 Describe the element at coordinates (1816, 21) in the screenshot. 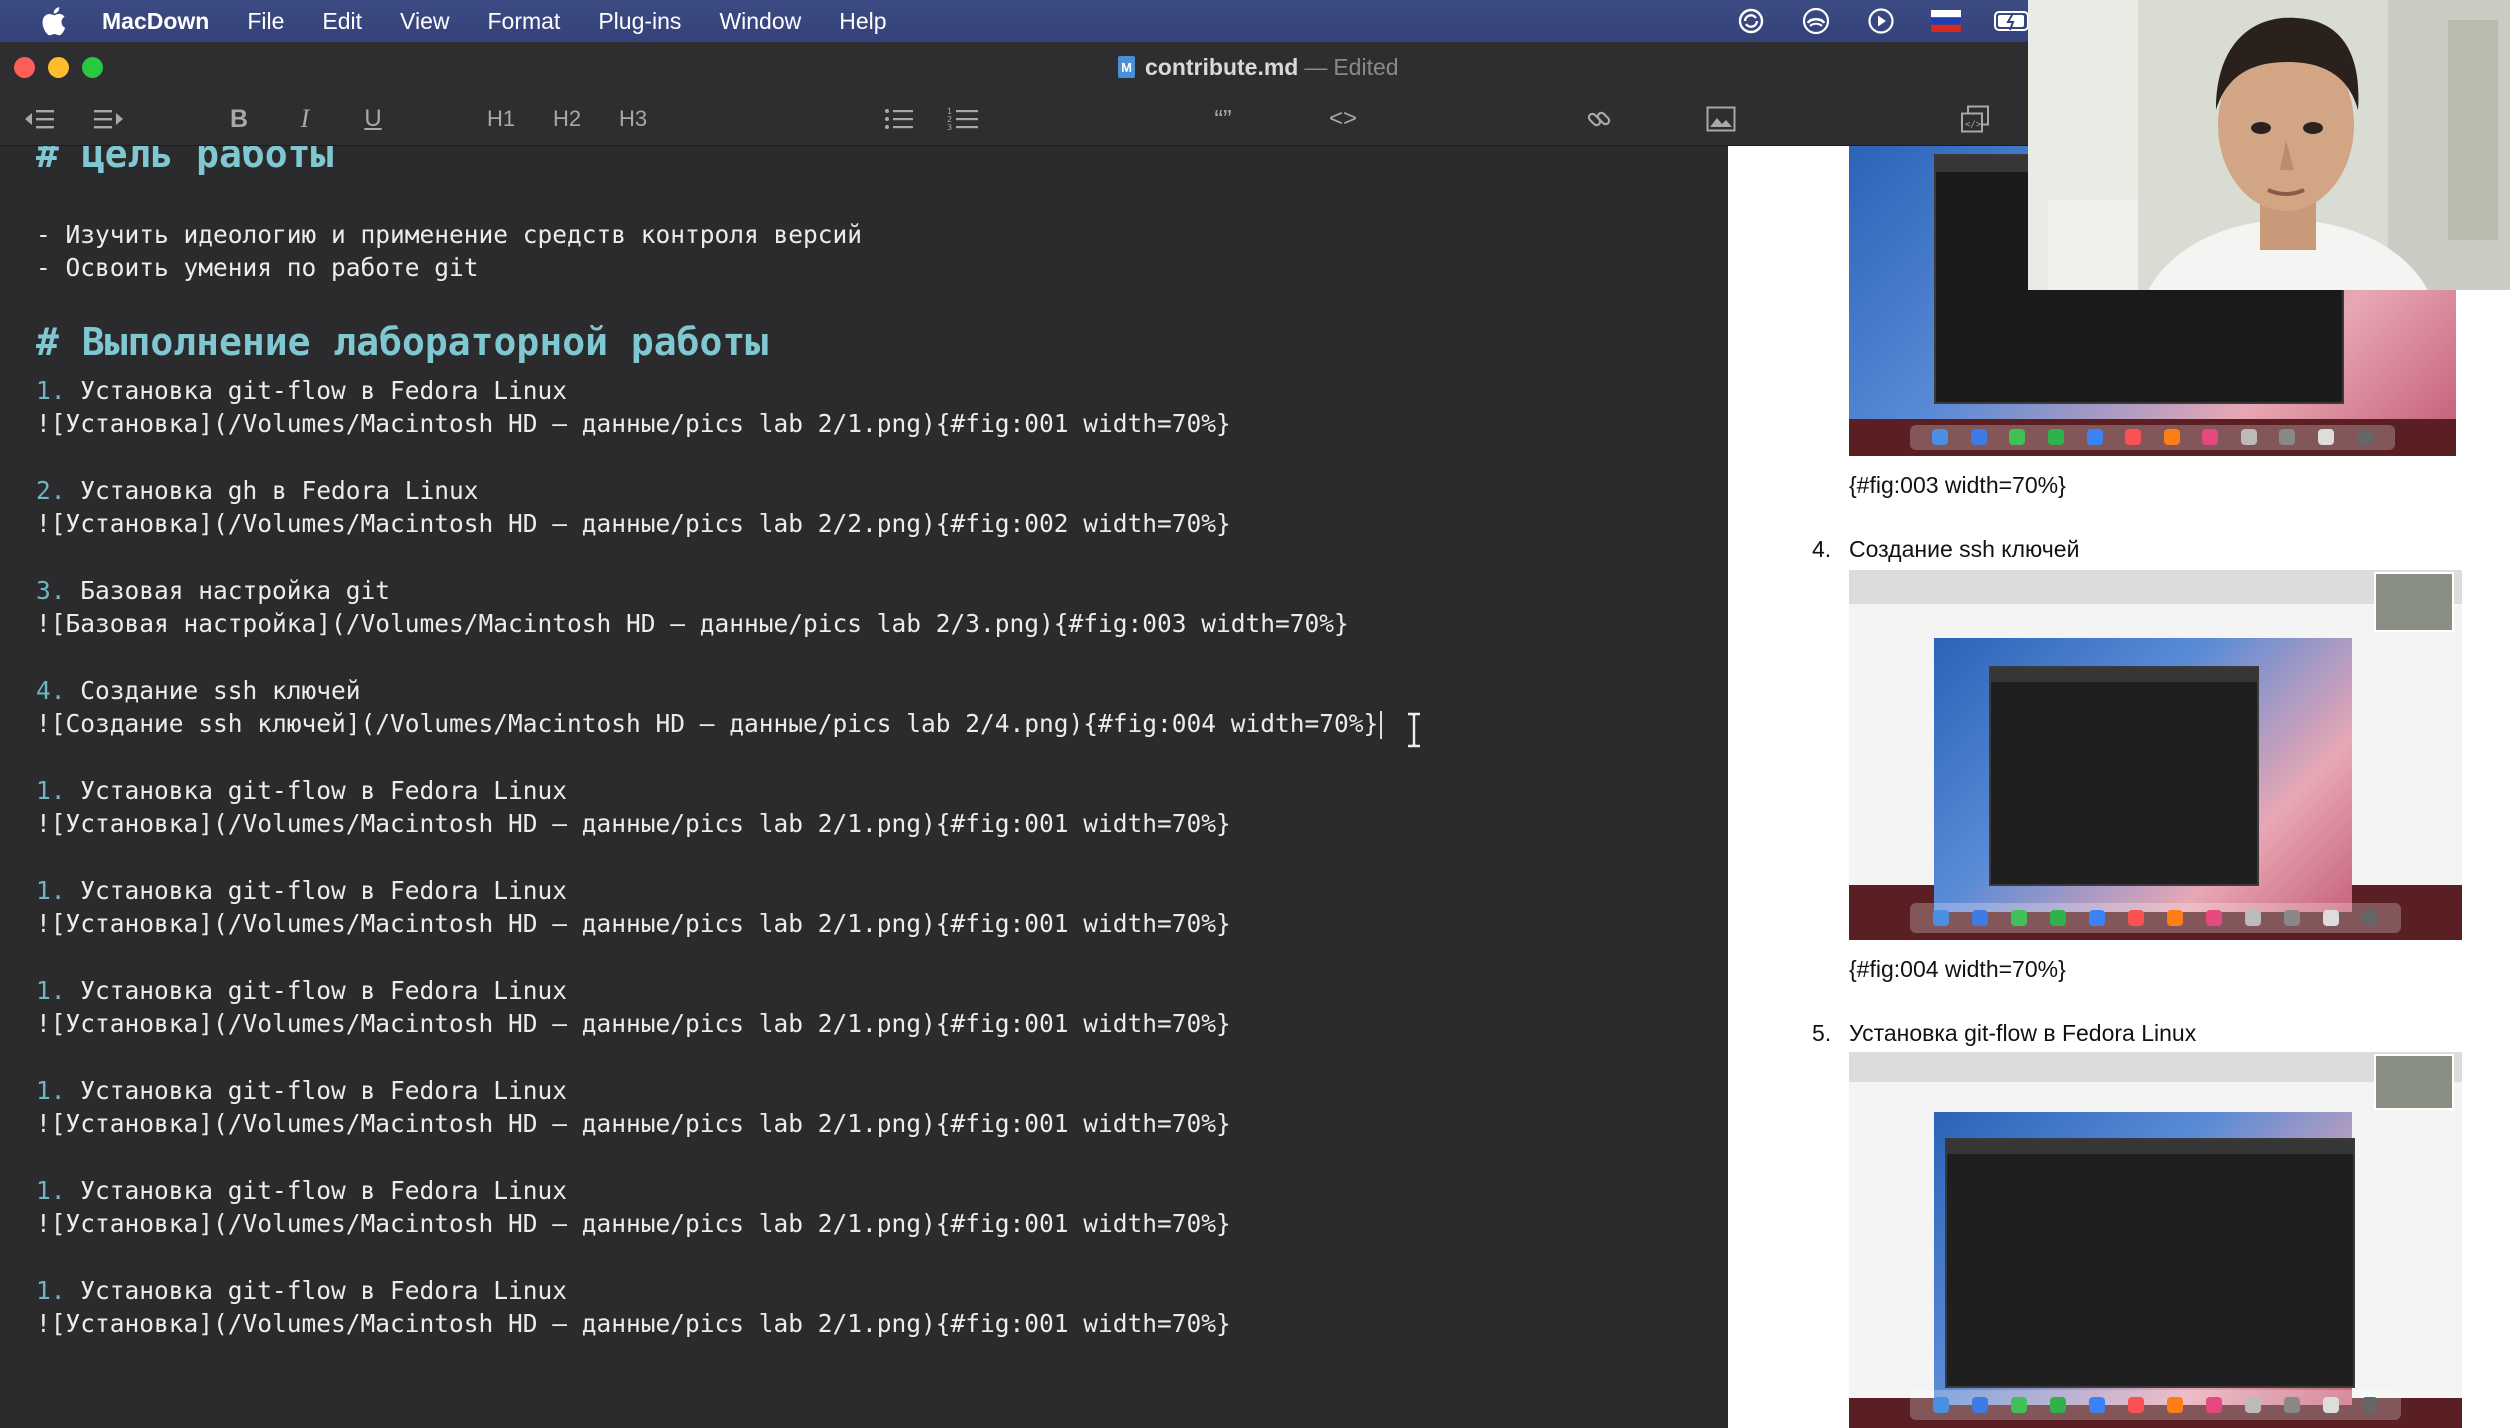

I see `cloud-icon` at that location.